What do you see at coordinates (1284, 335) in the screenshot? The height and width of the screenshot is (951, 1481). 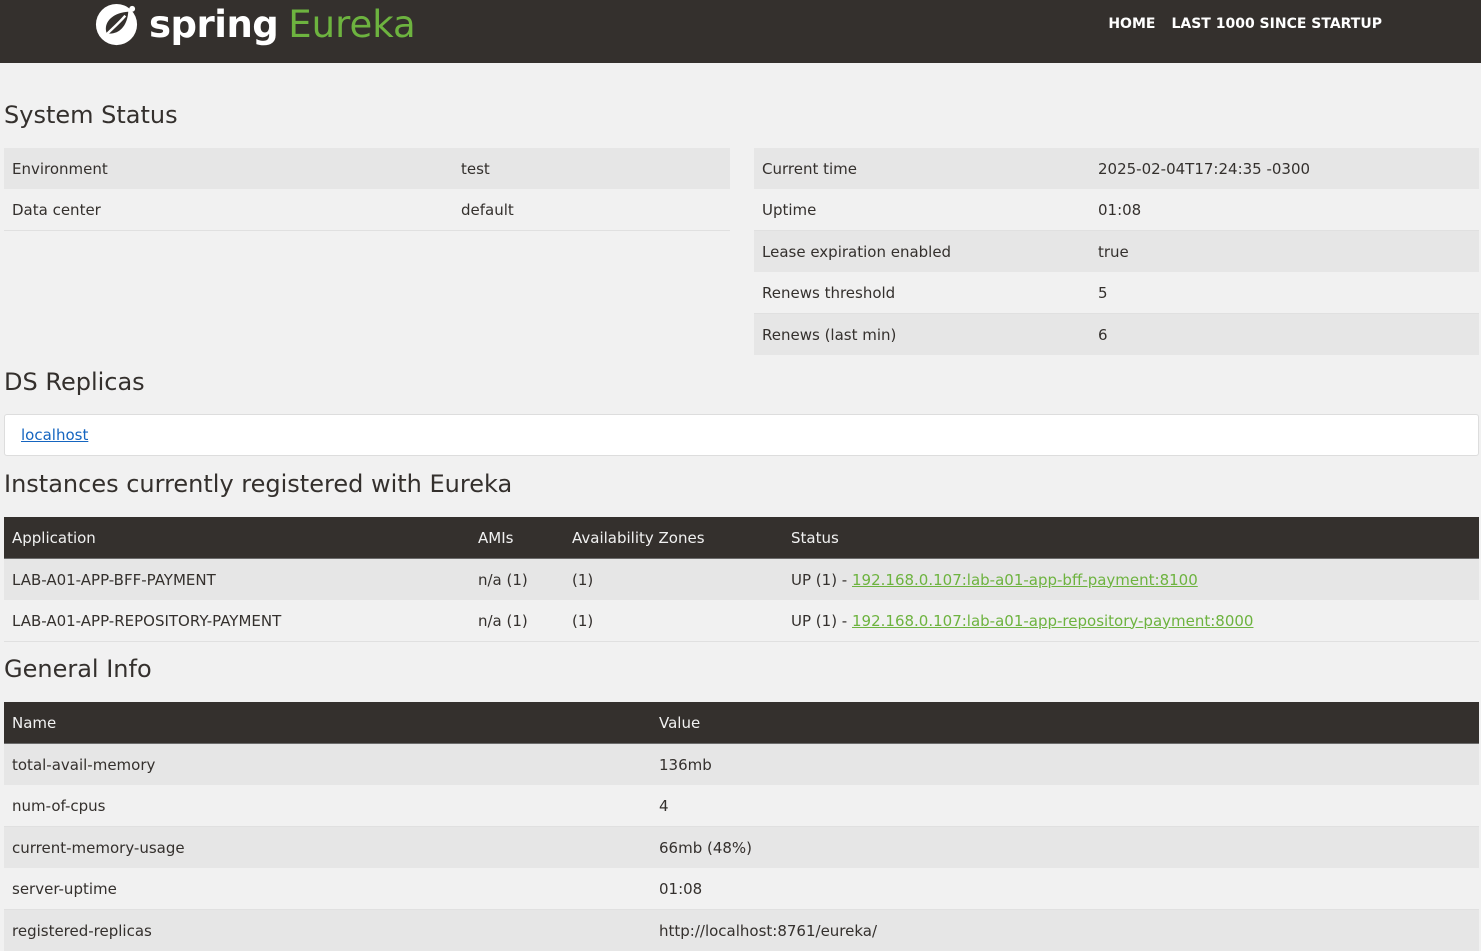 I see `status-value: 6` at bounding box center [1284, 335].